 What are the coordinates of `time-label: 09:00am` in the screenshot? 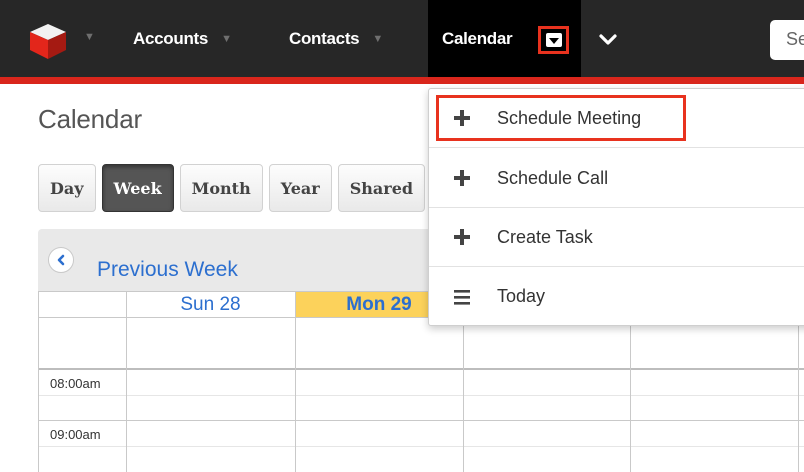 It's located at (75, 434).